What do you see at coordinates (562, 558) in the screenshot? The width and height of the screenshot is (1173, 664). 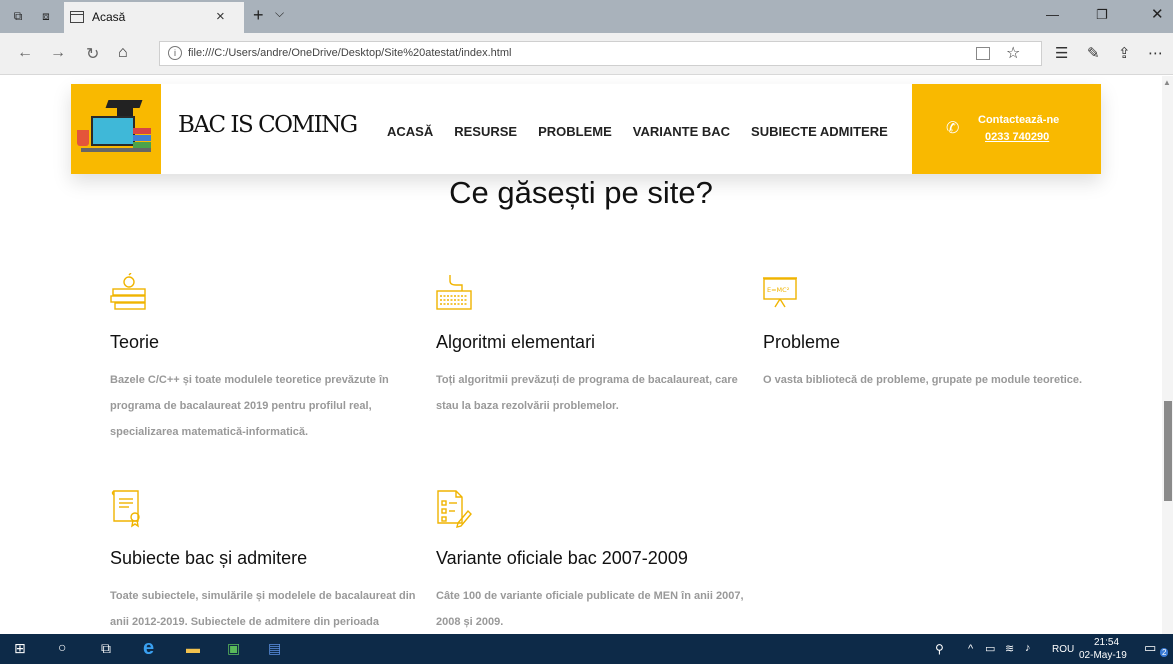 I see `feature-title: Variante oficiale bac 2007-2009` at bounding box center [562, 558].